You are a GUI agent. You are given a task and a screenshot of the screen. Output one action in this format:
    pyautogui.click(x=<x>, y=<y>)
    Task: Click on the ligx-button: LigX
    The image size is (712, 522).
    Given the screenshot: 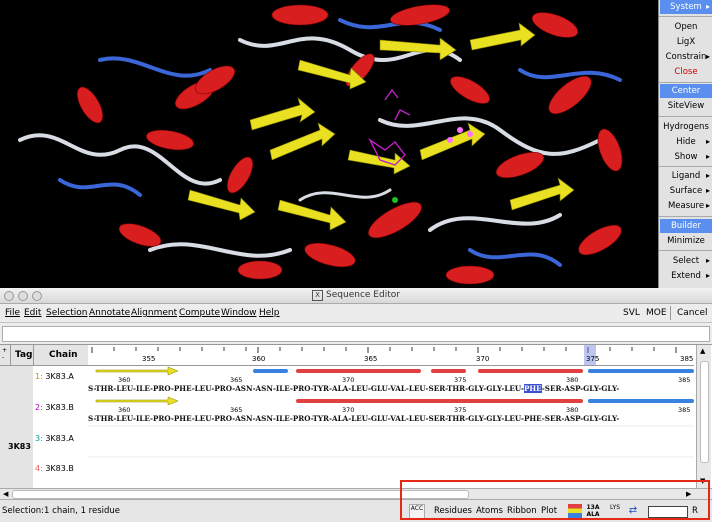 What is the action you would take?
    pyautogui.click(x=686, y=42)
    